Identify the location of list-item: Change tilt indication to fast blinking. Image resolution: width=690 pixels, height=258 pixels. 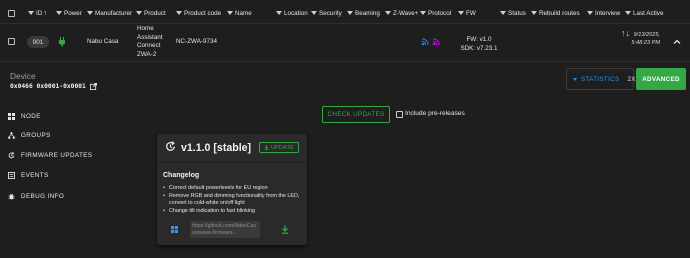
(233, 212).